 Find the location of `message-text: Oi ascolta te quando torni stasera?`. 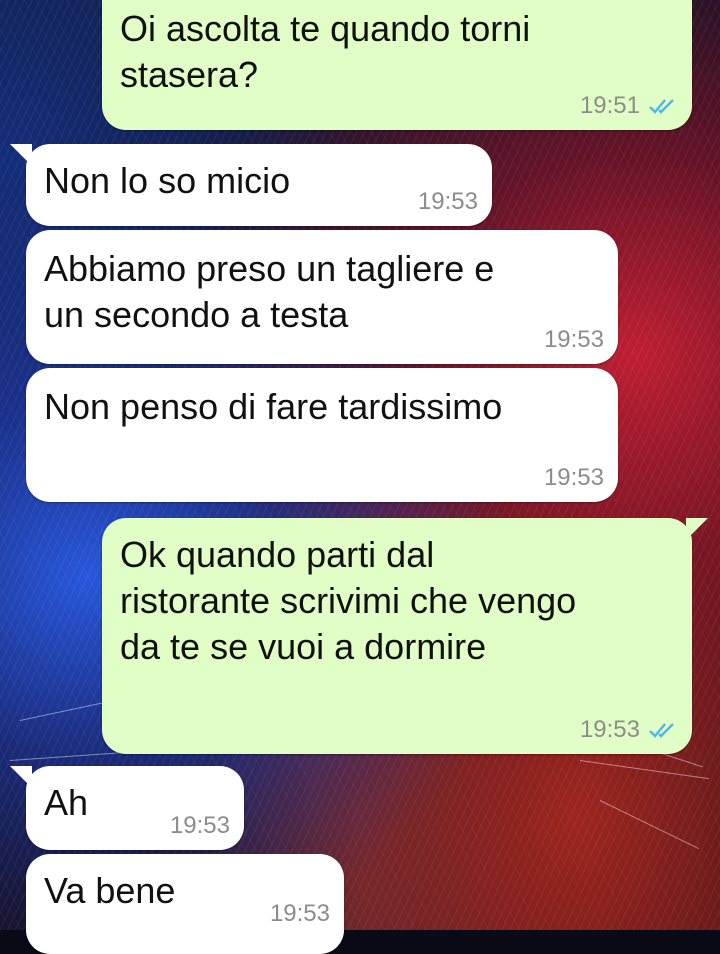

message-text: Oi ascolta te quando torni stasera? is located at coordinates (325, 51).